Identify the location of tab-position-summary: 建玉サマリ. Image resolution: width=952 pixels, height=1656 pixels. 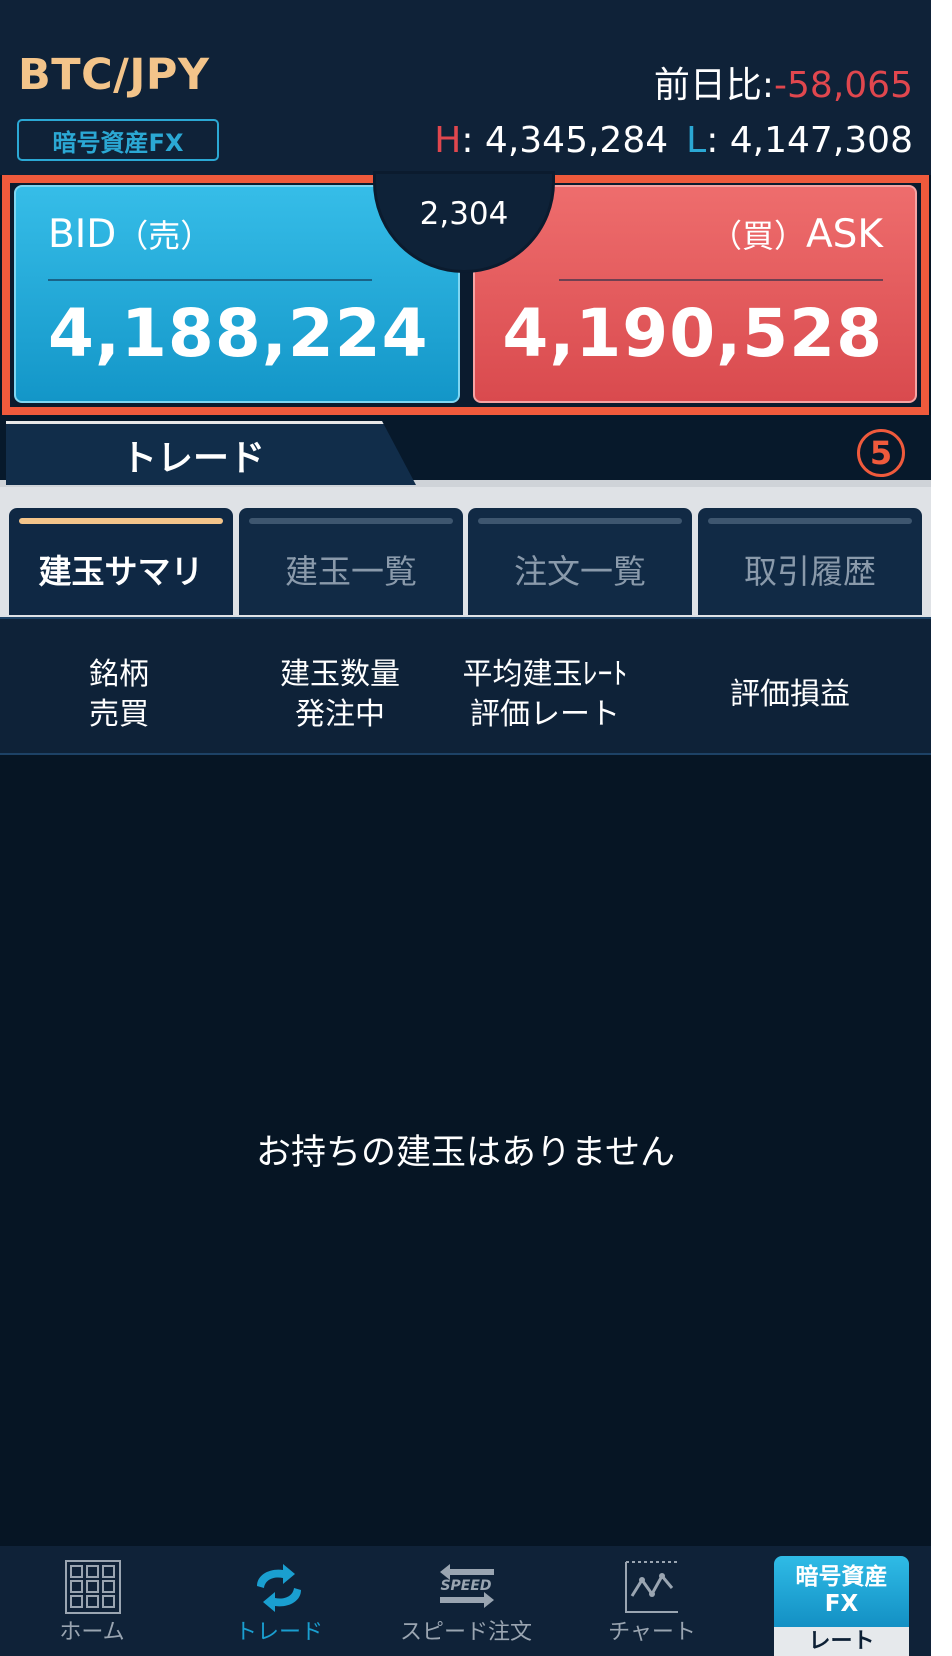
(121, 561).